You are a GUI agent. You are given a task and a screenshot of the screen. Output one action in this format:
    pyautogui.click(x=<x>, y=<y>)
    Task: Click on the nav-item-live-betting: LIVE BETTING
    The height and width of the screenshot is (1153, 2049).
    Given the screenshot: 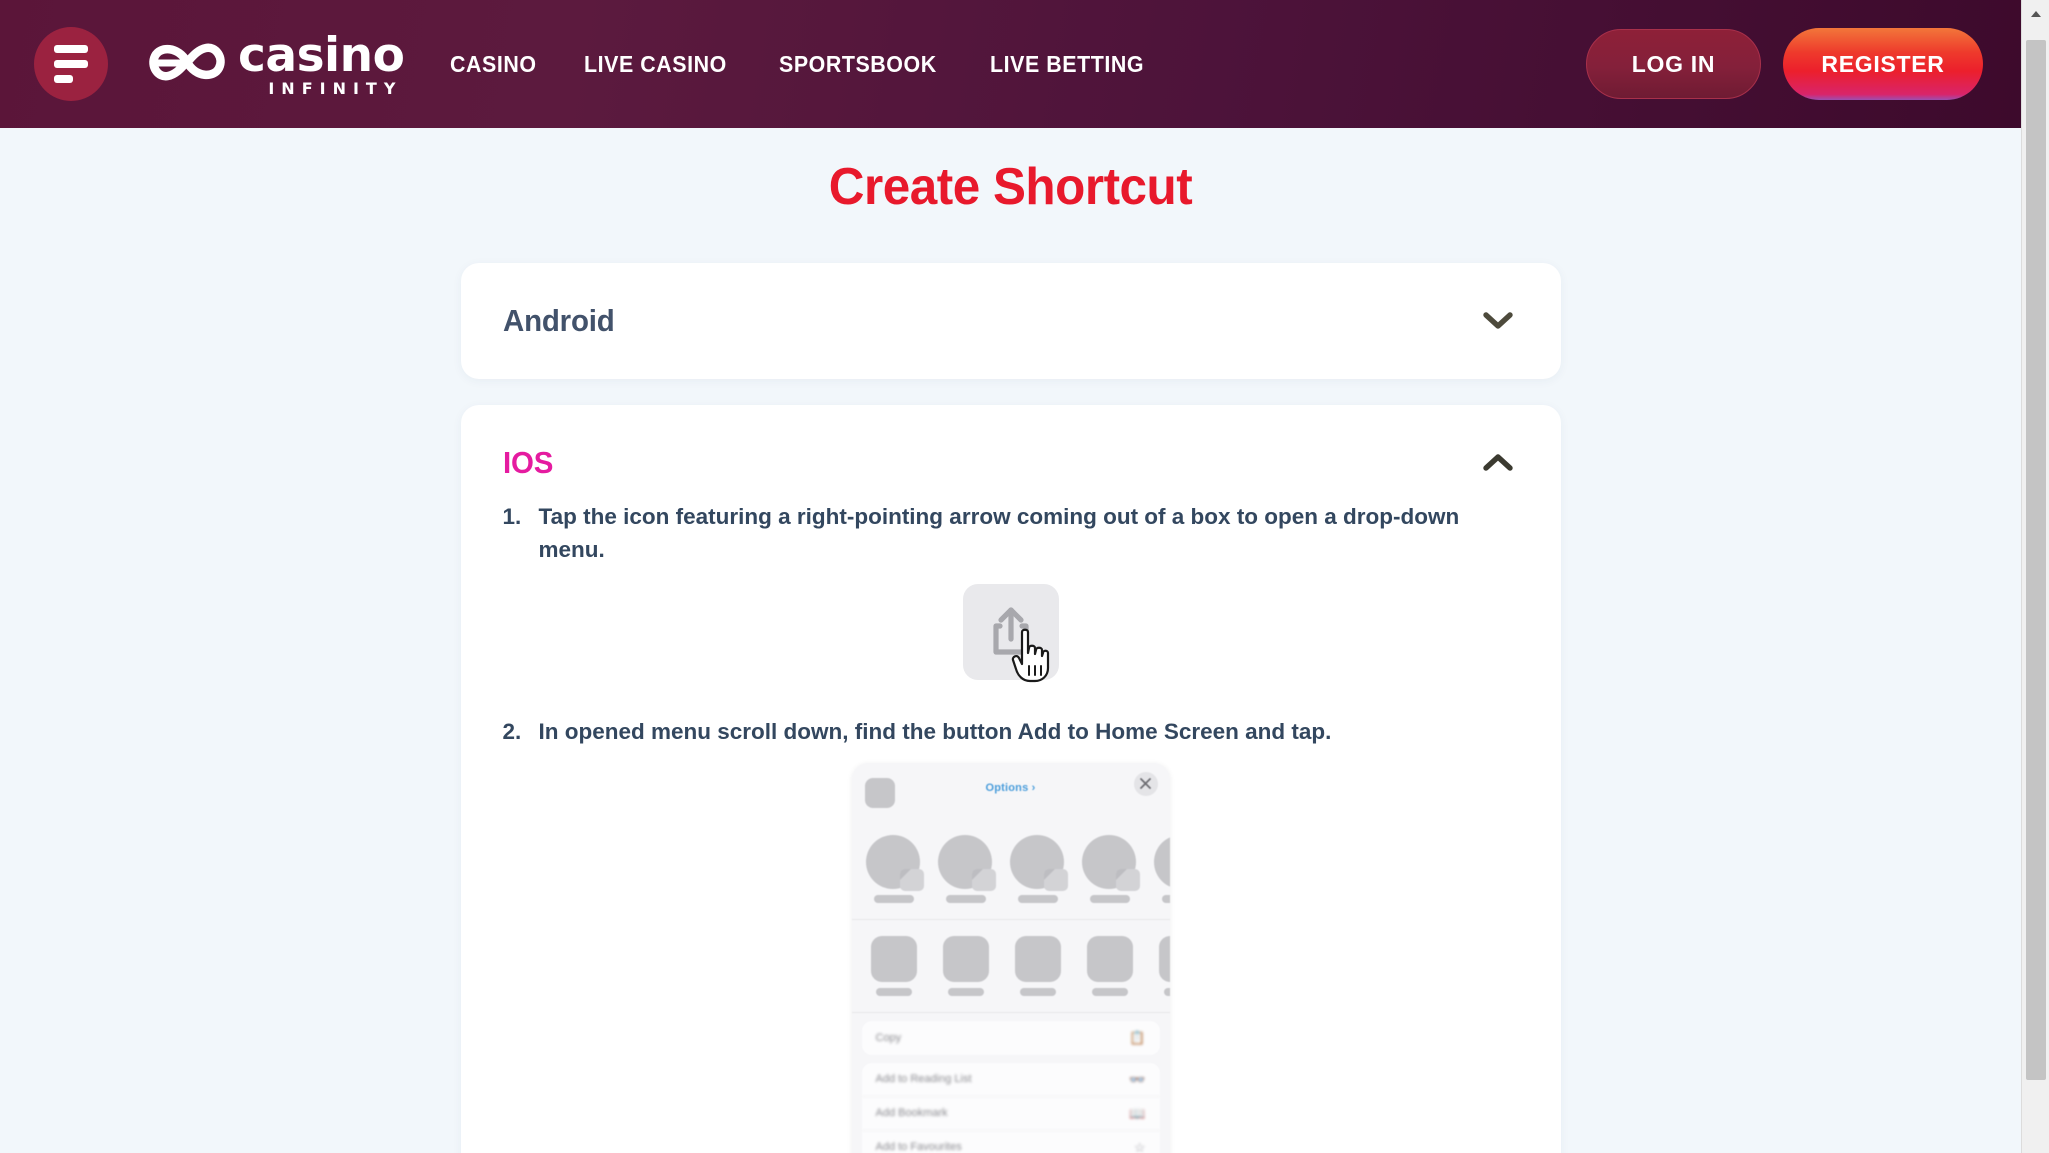 What is the action you would take?
    pyautogui.click(x=1067, y=64)
    